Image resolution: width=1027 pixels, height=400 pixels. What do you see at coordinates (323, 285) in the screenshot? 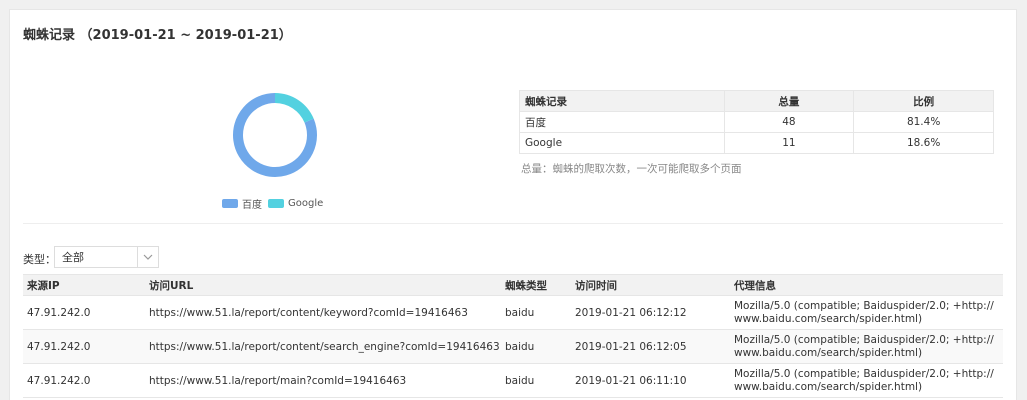
I see `header-url: 访问URL` at bounding box center [323, 285].